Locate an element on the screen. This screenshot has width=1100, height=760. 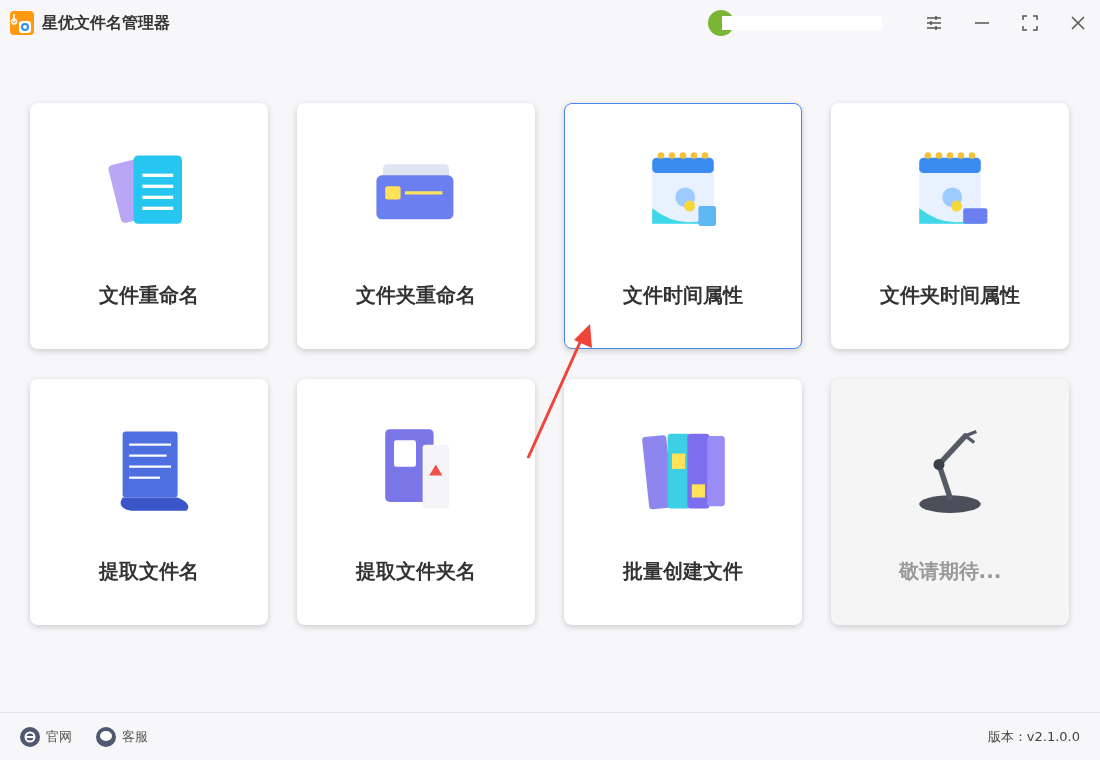
card-label: 文件重命名 is located at coordinates (149, 295).